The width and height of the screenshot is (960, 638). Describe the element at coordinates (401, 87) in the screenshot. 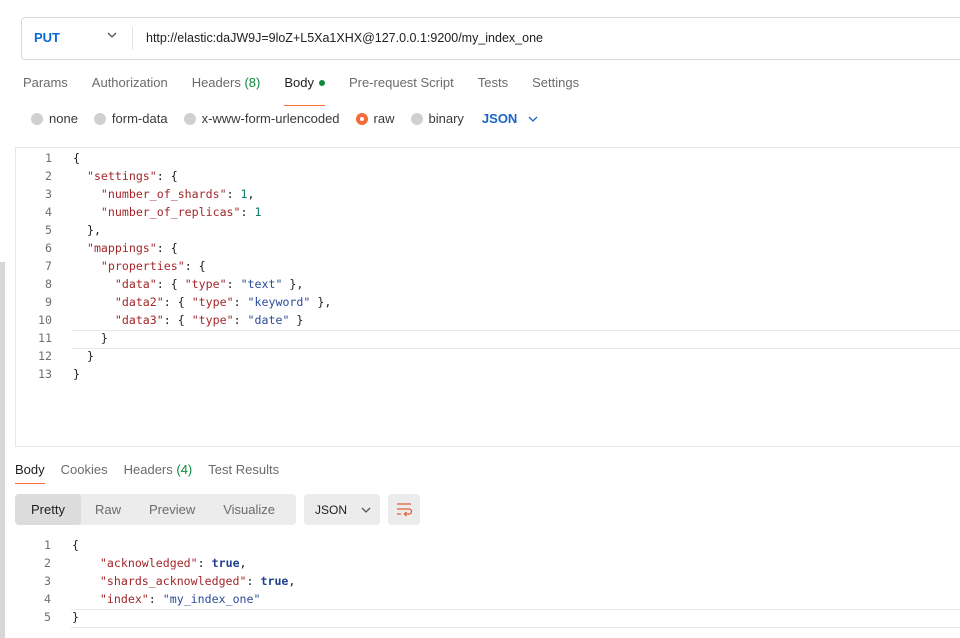

I see `tab-pre-request-script: Pre-request Script` at that location.